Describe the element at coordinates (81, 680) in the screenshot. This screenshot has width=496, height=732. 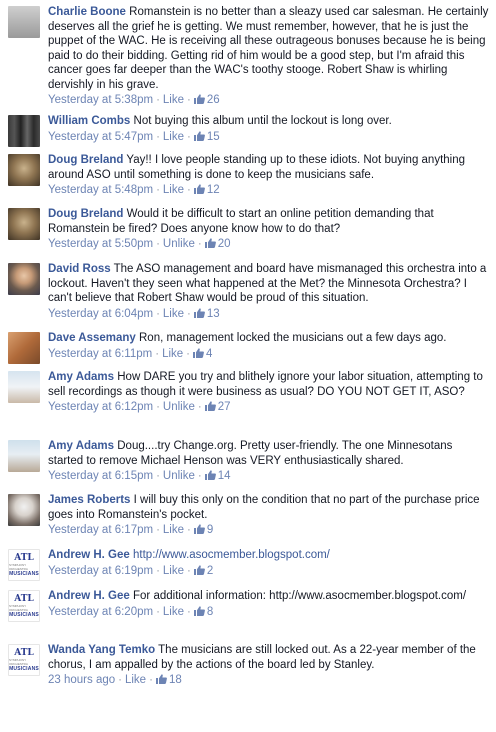
I see `timestamp-link: 23 hours ago` at that location.